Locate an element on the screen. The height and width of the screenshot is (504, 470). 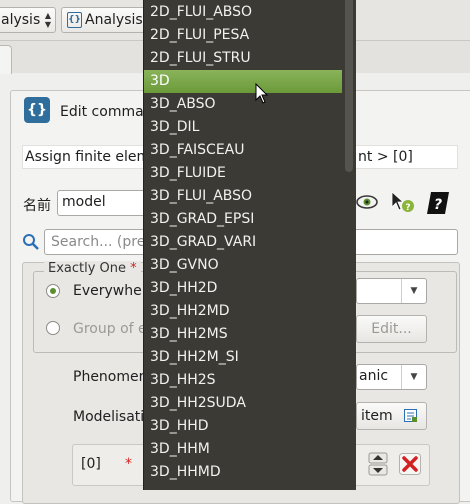
add-item-button: item is located at coordinates (391, 416).